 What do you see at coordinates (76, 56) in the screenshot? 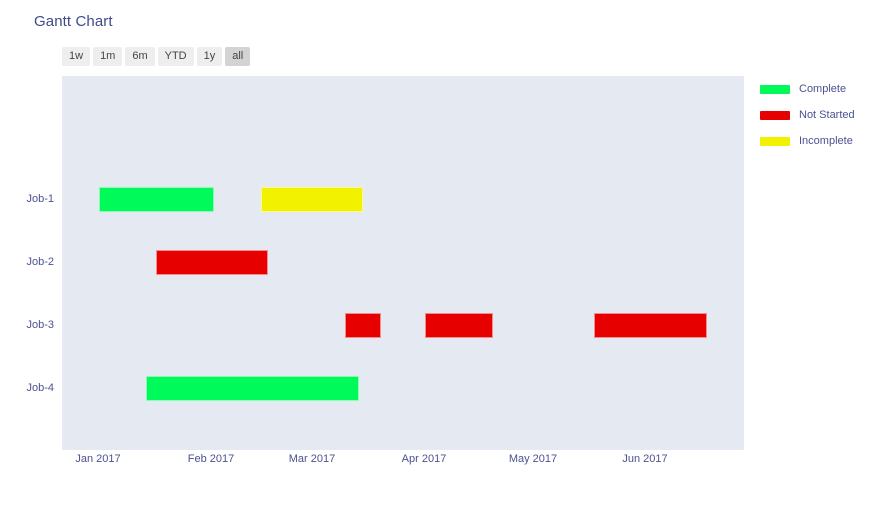
I see `range-button-1w: 1w` at bounding box center [76, 56].